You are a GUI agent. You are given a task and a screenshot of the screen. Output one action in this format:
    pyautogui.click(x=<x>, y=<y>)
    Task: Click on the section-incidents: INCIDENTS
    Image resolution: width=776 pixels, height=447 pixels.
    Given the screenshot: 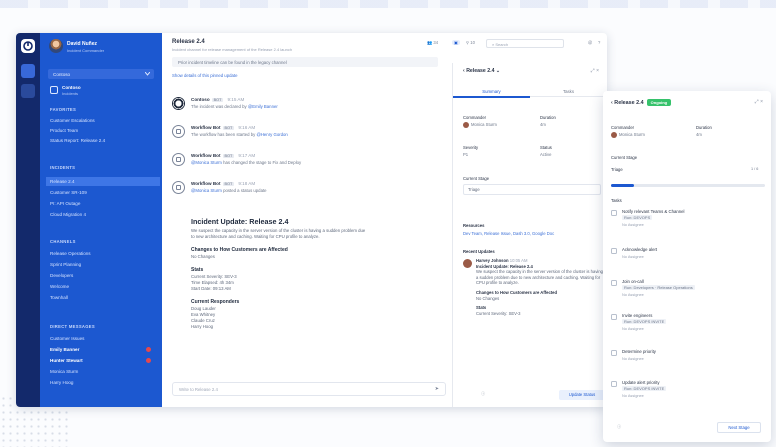 What is the action you would take?
    pyautogui.click(x=62, y=167)
    